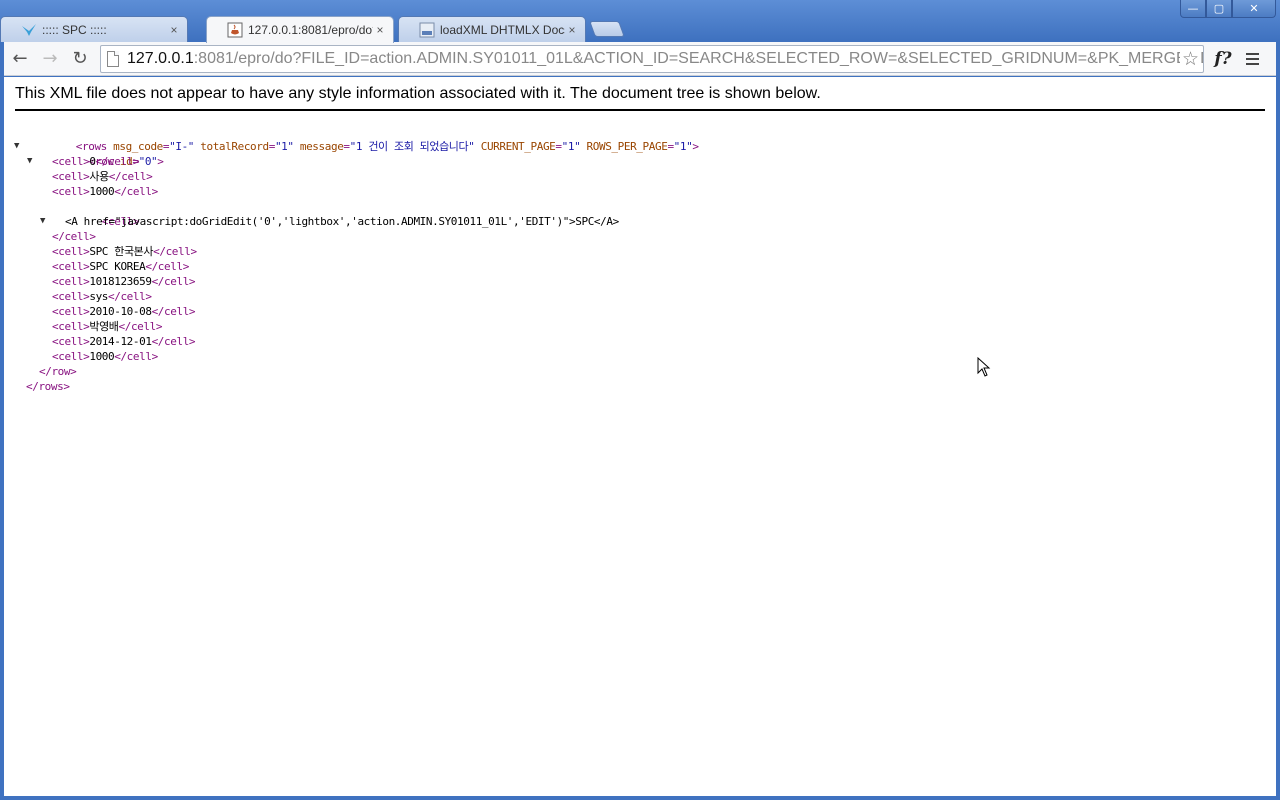 This screenshot has width=1280, height=800. Describe the element at coordinates (107, 326) in the screenshot. I see `xml-cell: <cell>박영배</cell>` at that location.